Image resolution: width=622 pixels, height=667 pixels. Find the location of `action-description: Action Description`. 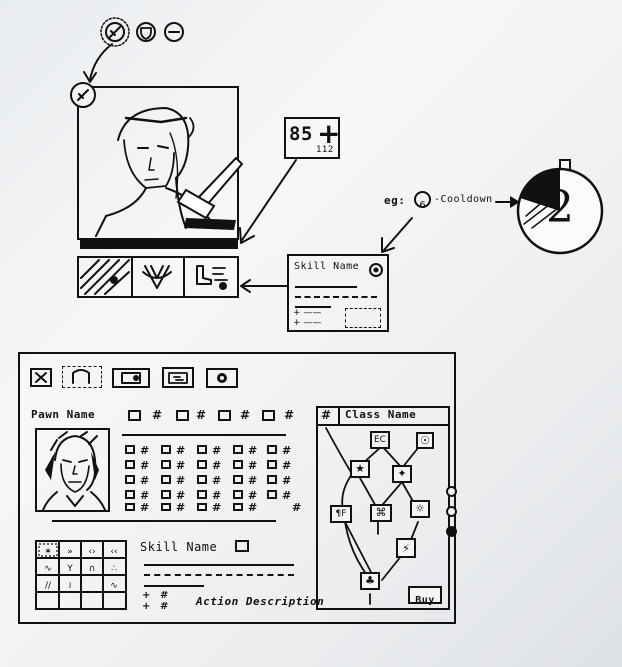

action-description: Action Description is located at coordinates (260, 601).